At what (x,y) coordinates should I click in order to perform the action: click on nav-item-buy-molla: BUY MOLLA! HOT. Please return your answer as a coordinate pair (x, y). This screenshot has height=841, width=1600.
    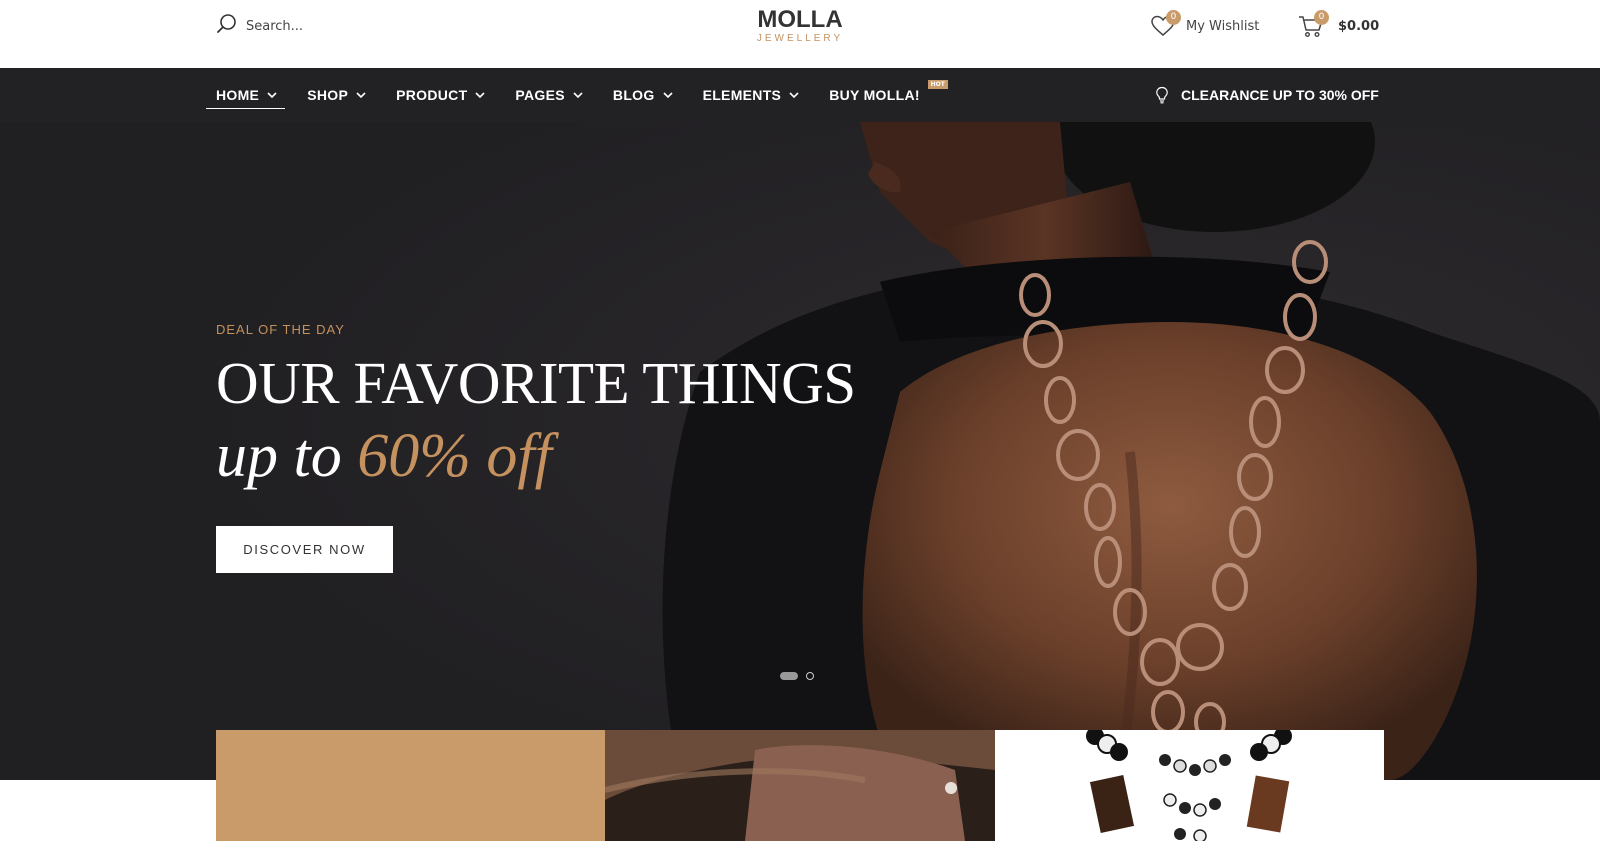
    Looking at the image, I should click on (888, 95).